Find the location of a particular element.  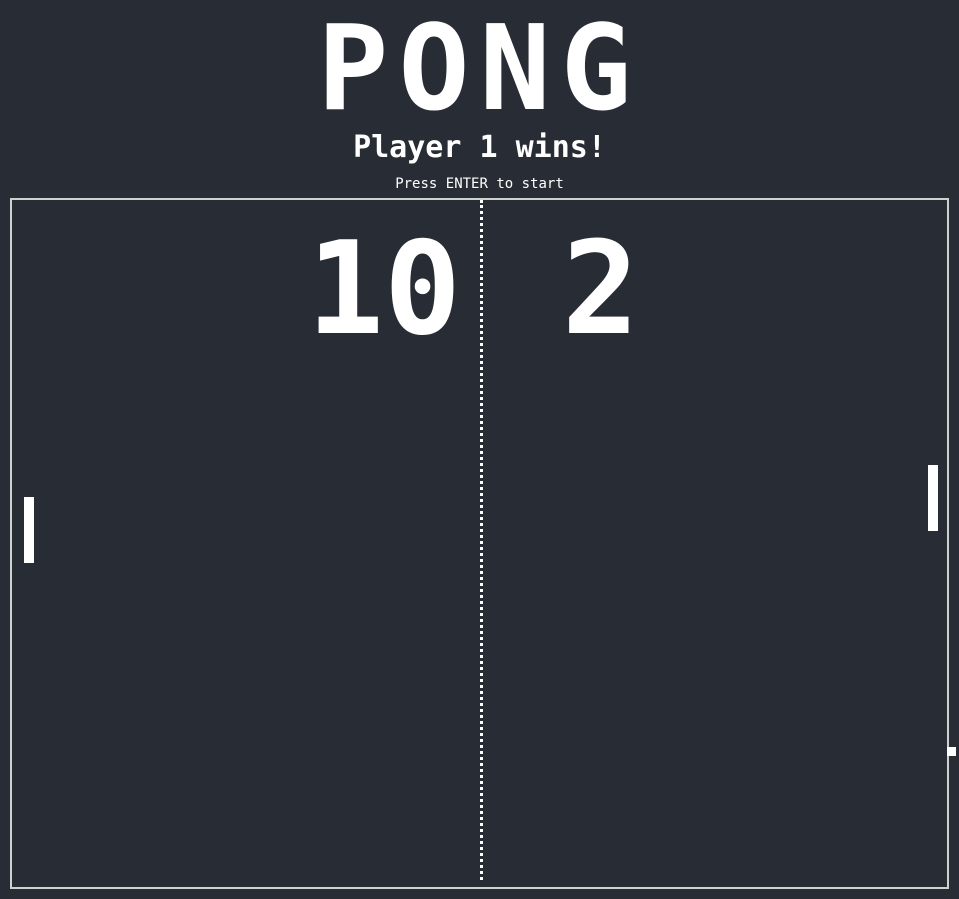

winner-message: Player 1 wins! is located at coordinates (479, 147).